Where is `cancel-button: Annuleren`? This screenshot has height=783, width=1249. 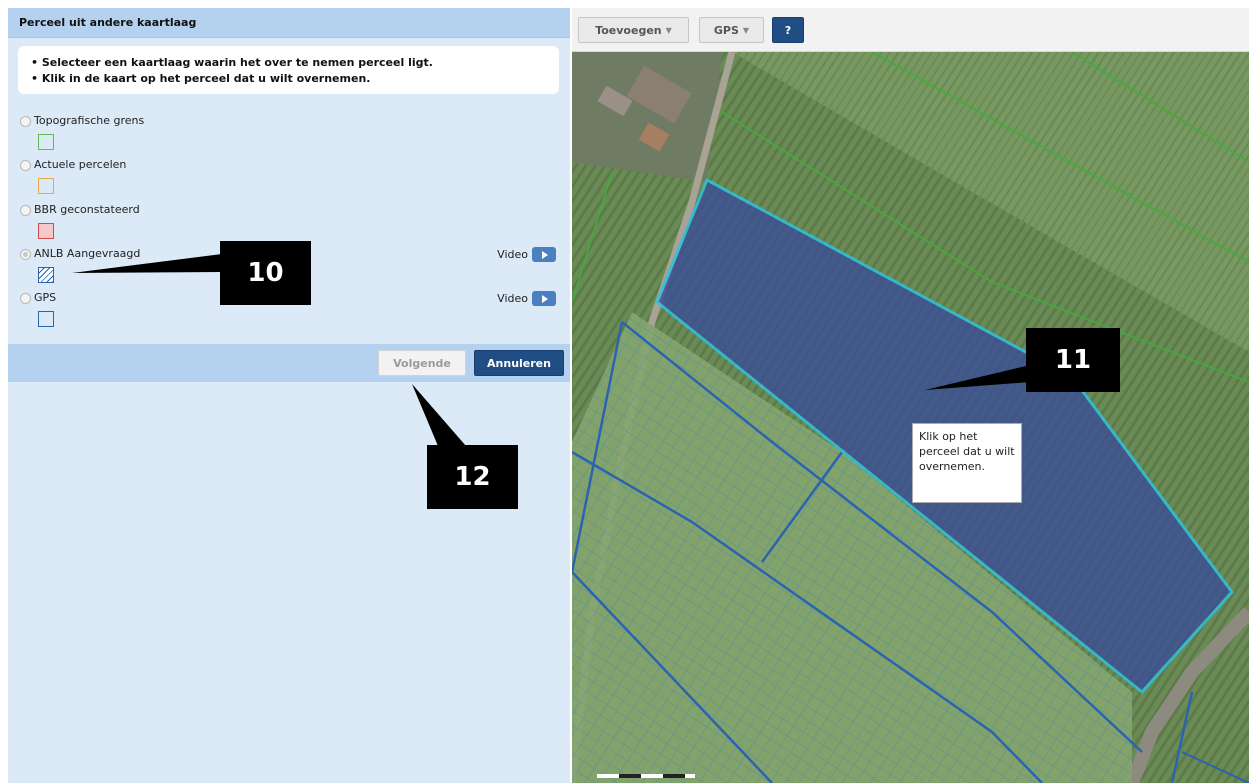 cancel-button: Annuleren is located at coordinates (519, 363).